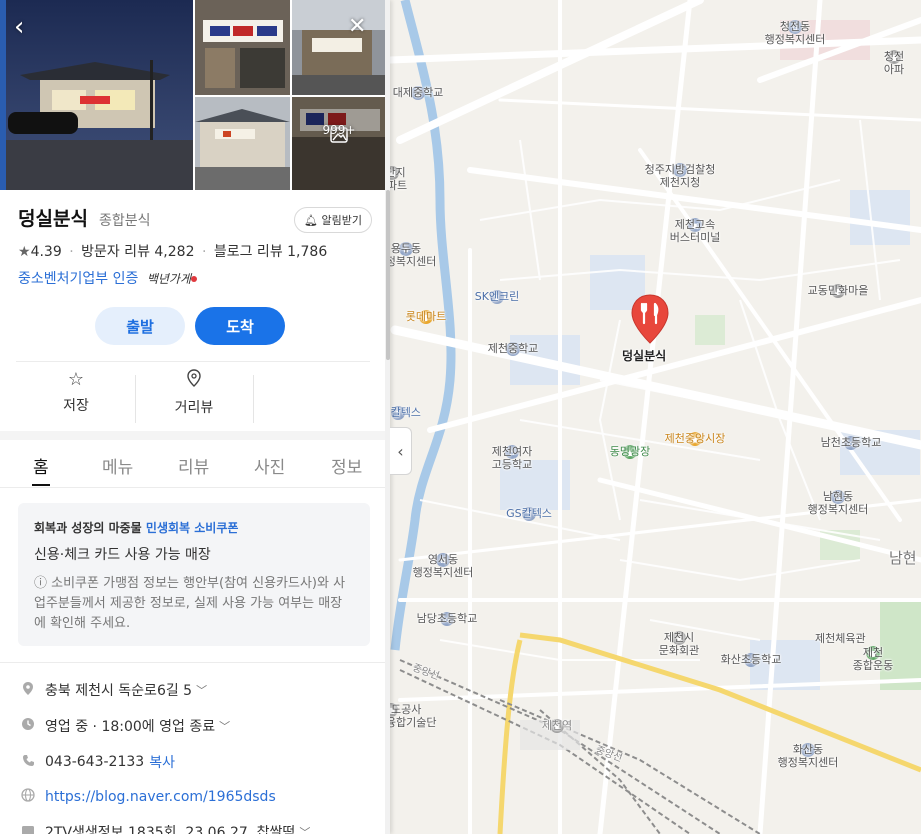  I want to click on hundred-year-store-mark: 백년가게, so click(168, 279).